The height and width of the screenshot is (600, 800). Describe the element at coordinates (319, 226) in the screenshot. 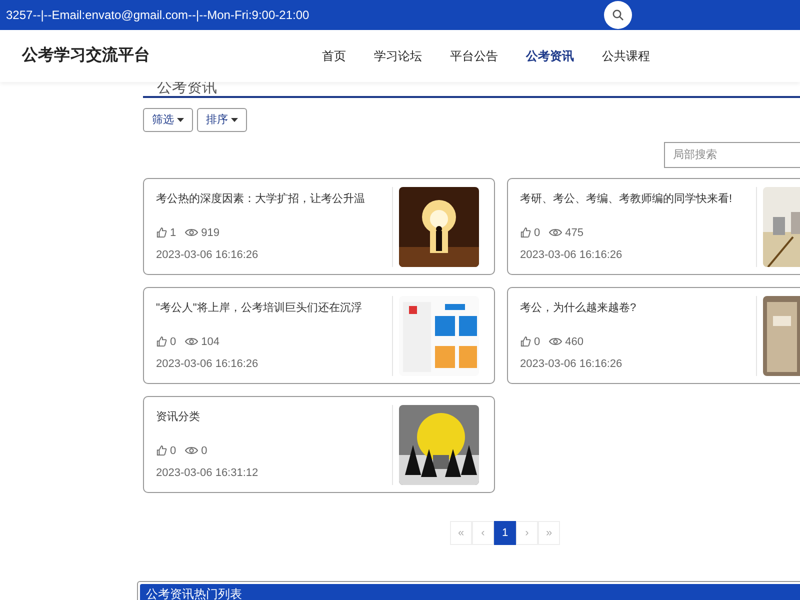

I see `article-card: 考公热的深度因素：大学扩招，让考公升温 1 919 2023-03-06 16:16:26` at that location.